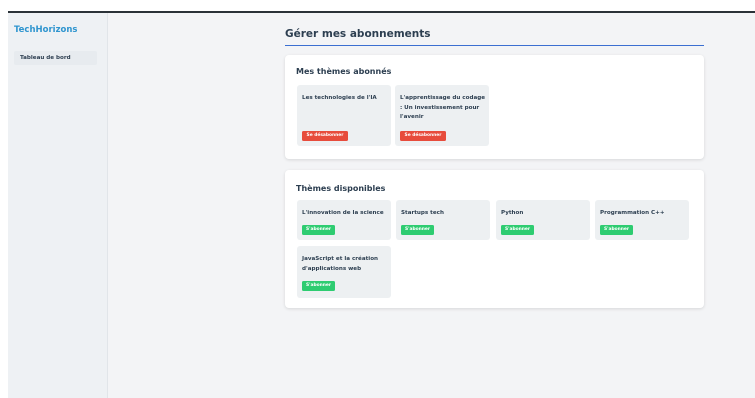  Describe the element at coordinates (512, 213) in the screenshot. I see `theme-name: Python` at that location.